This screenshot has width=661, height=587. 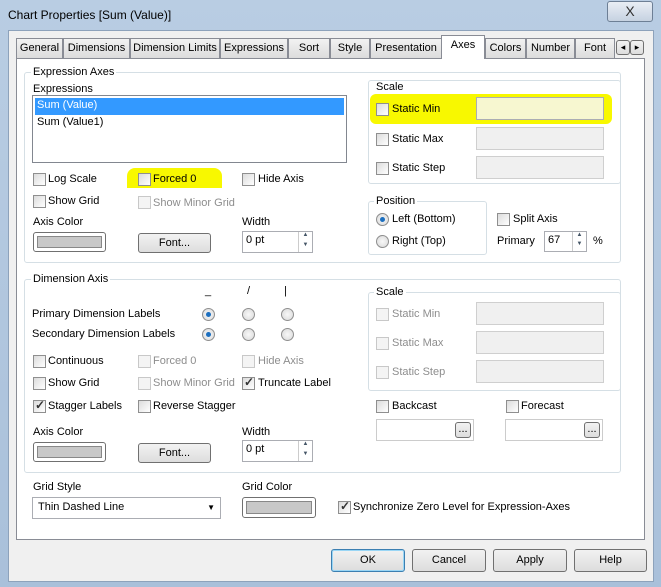 What do you see at coordinates (281, 361) in the screenshot?
I see `dim-hide-axis-label: Hide Axis` at bounding box center [281, 361].